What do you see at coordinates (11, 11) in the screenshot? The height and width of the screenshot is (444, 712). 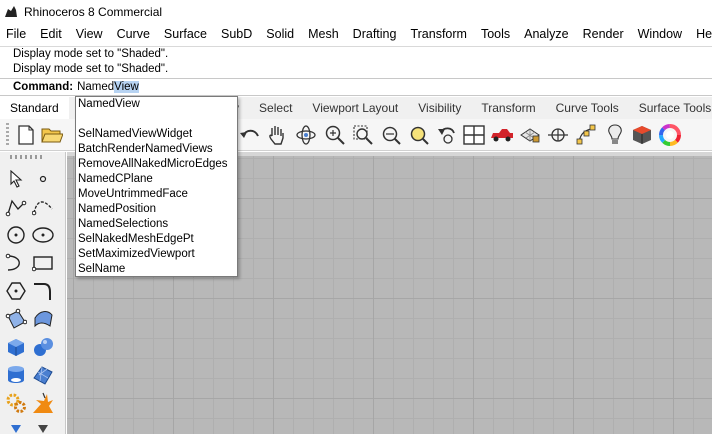 I see `rhino-logo-icon` at bounding box center [11, 11].